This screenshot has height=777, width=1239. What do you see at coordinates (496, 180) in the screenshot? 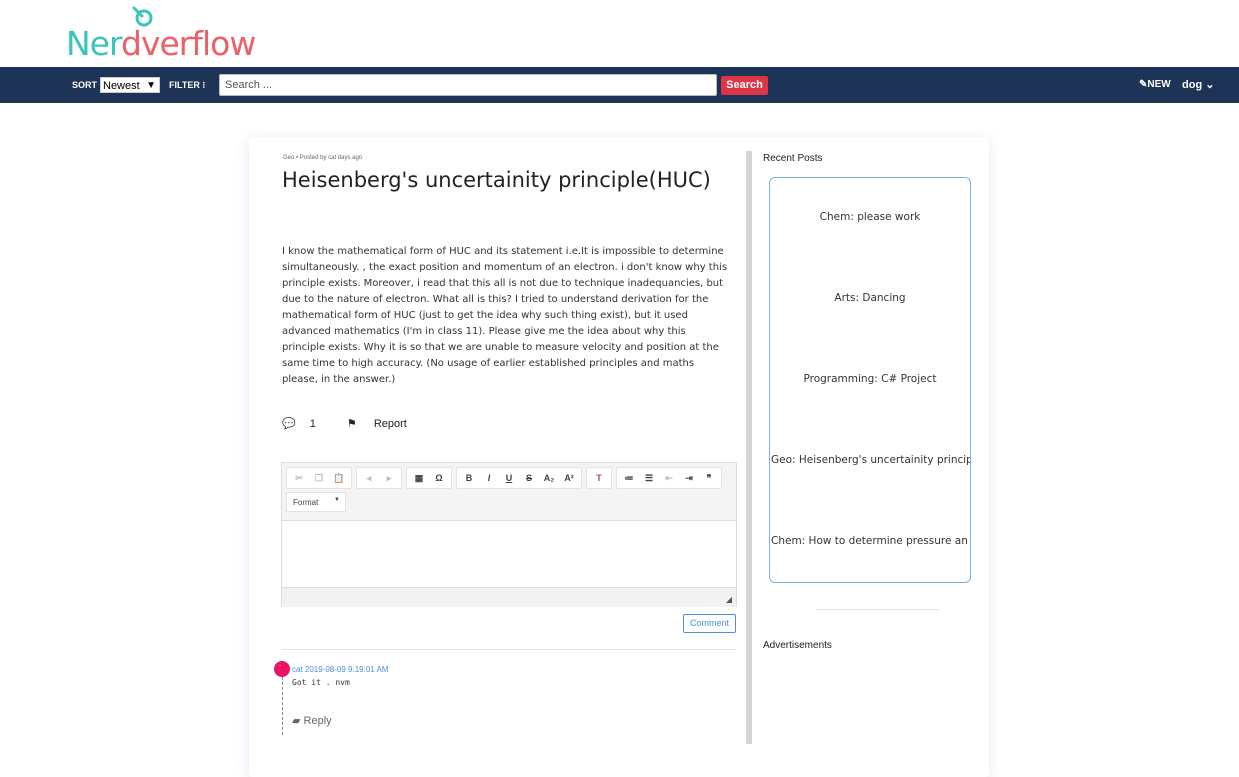
I see `post-title: Heisenberg's uncertainity principle(HUC)` at bounding box center [496, 180].